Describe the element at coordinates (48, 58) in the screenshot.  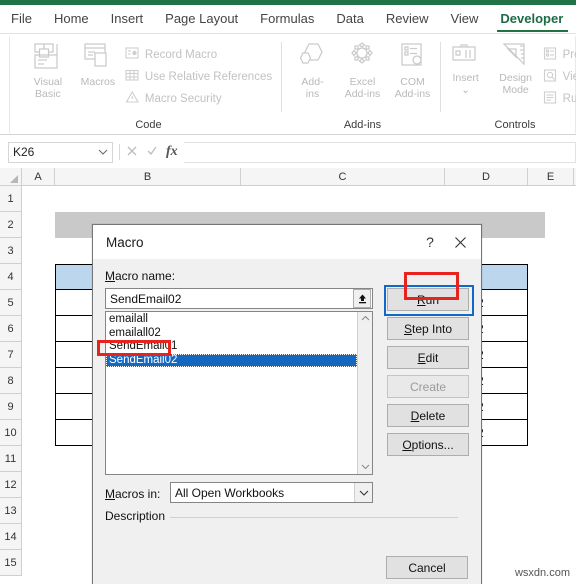
I see `visual-basic-icon` at that location.